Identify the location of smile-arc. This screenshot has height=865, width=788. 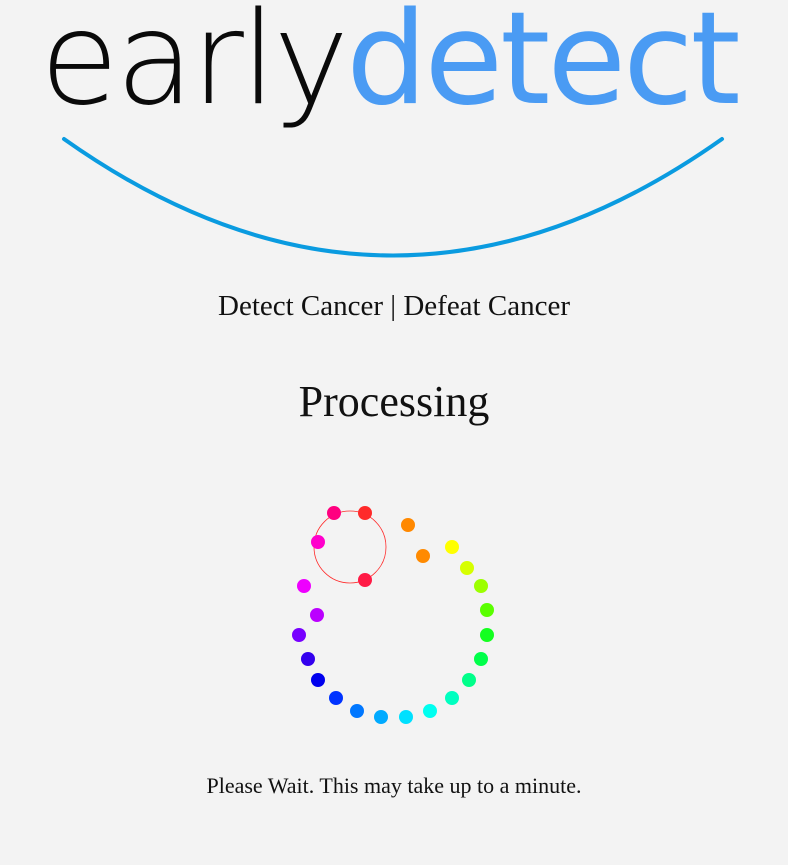
(393, 197).